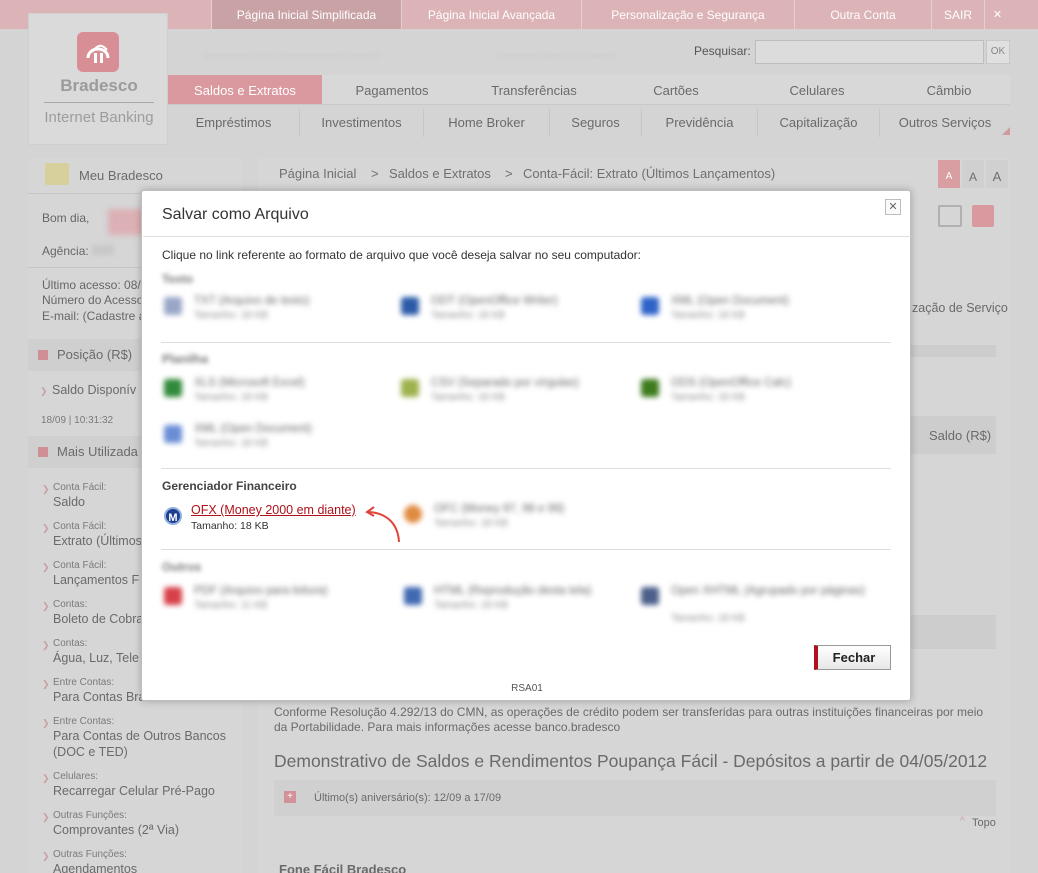 This screenshot has width=1038, height=873. What do you see at coordinates (245, 90) in the screenshot?
I see `nav-saldos-extratos: Saldos e Extratos` at bounding box center [245, 90].